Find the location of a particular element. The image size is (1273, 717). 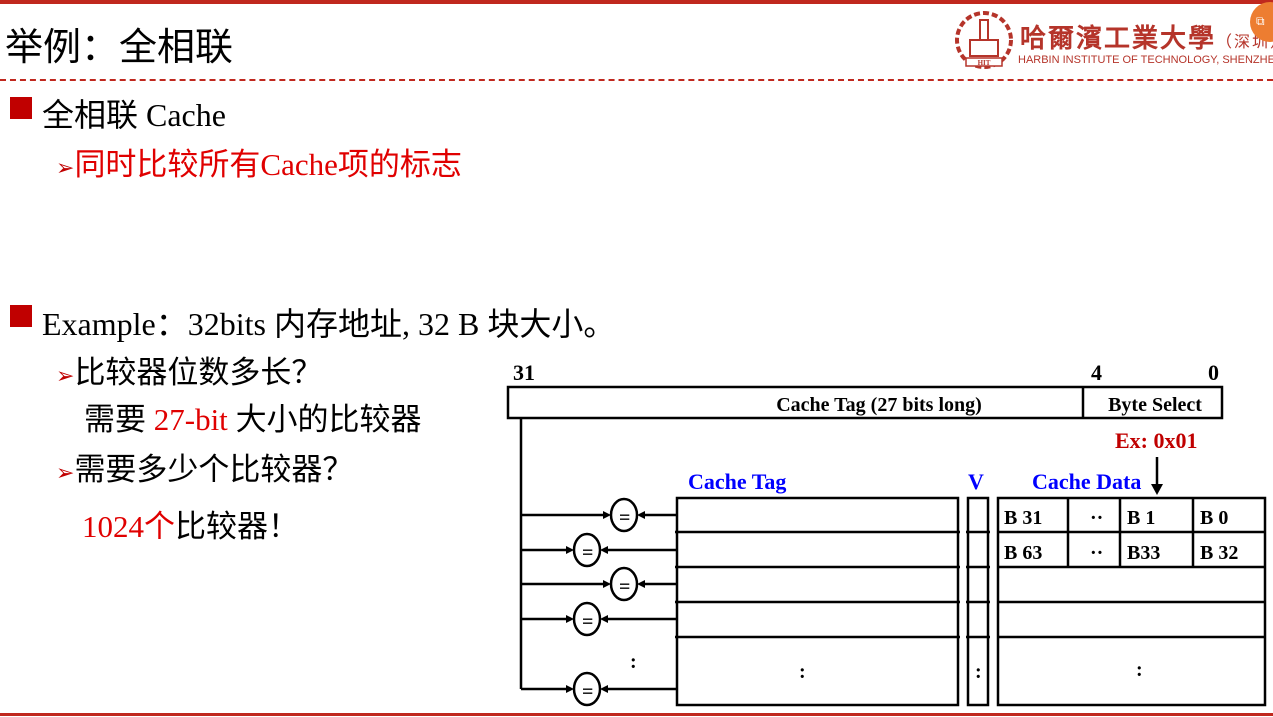

arrow-down-icon is located at coordinates (1157, 489).